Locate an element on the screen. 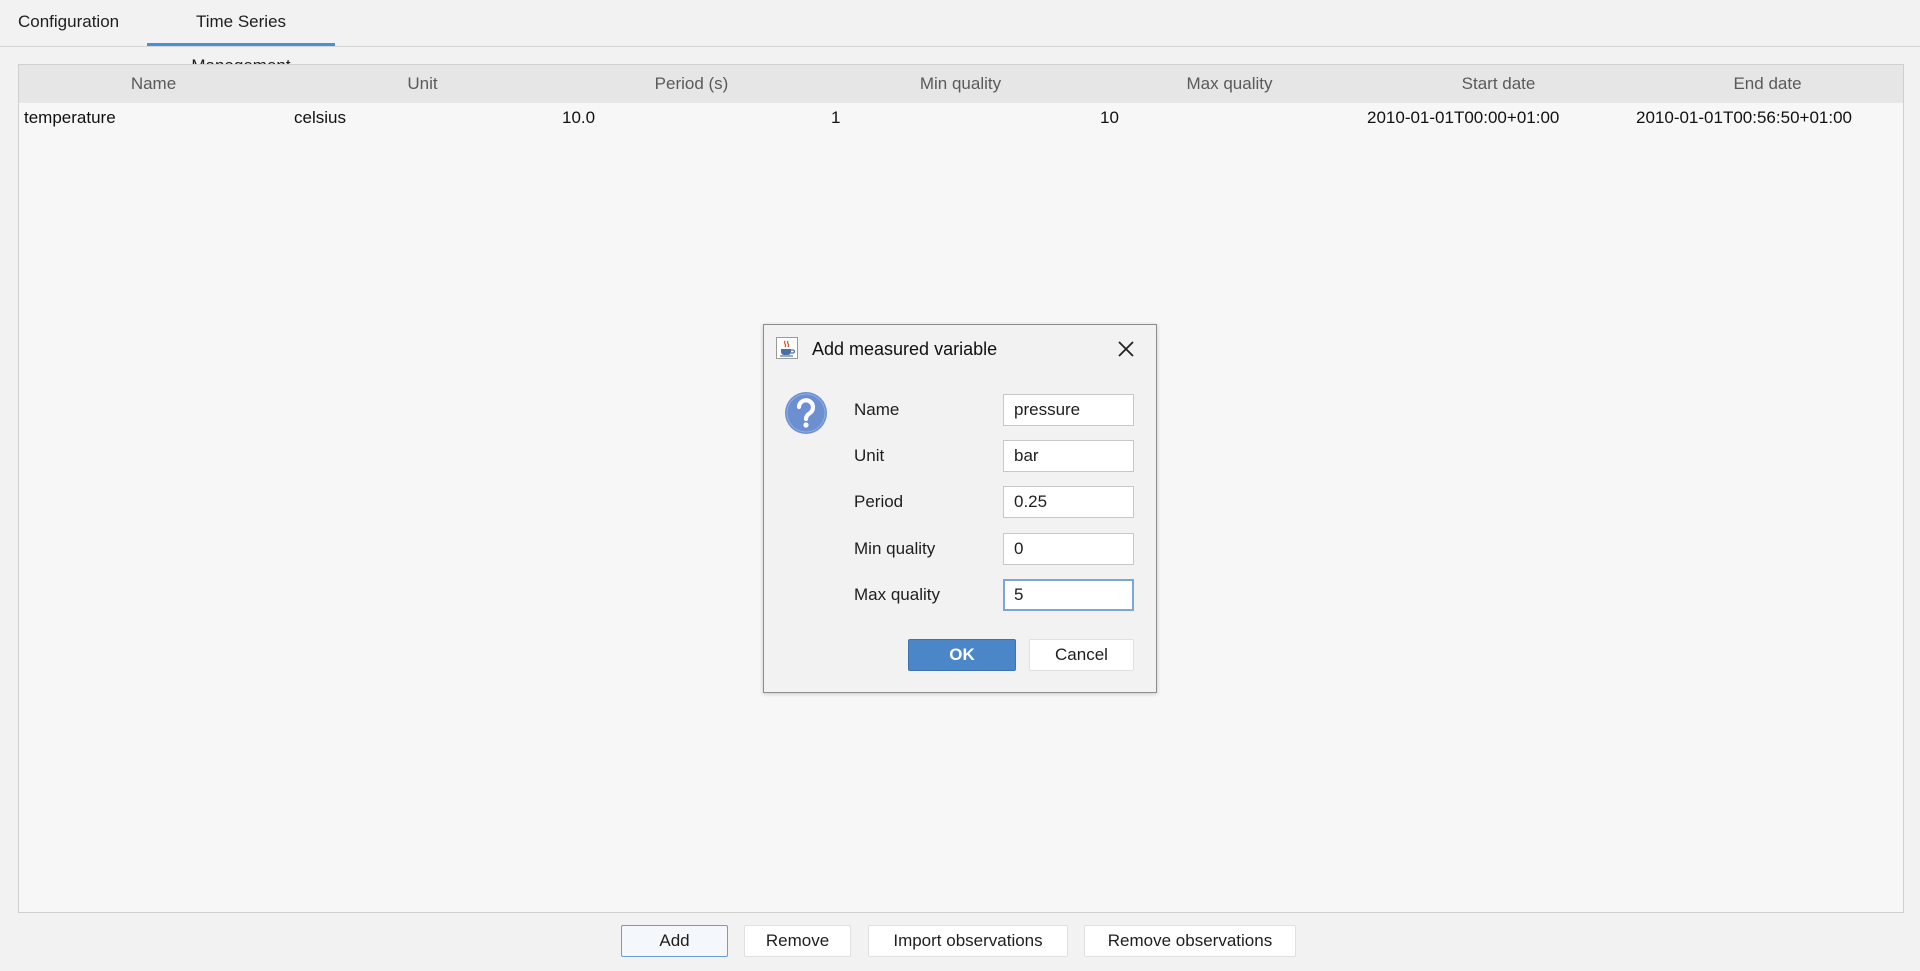 This screenshot has width=1920, height=971. tab-time-series-management: Time Series Management is located at coordinates (241, 37).